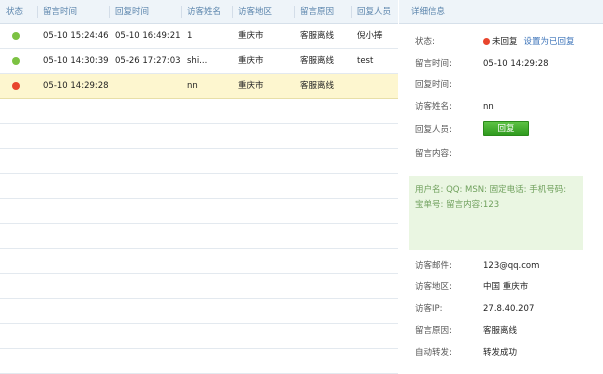 This screenshot has height=374, width=603. What do you see at coordinates (370, 36) in the screenshot?
I see `reply-staff-cell: 倪小捧` at bounding box center [370, 36].